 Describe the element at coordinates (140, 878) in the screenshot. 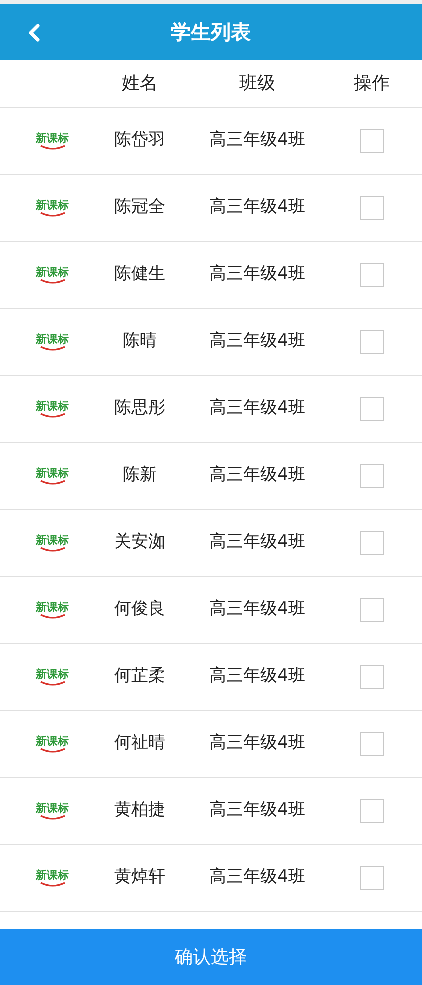

I see `student-name: 黄焯轩` at that location.